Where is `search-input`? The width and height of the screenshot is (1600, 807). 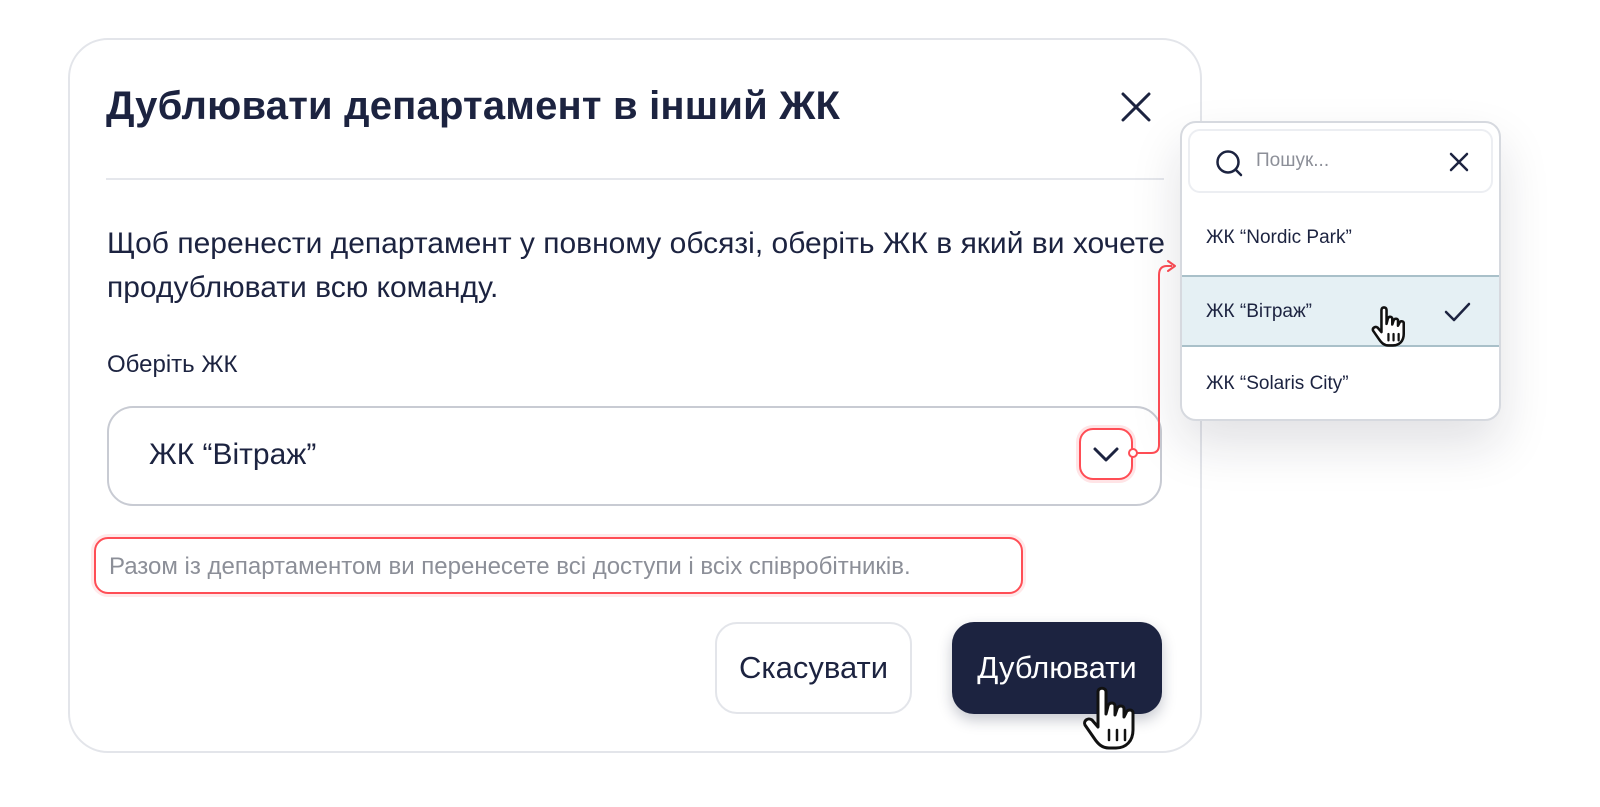
search-input is located at coordinates (1346, 161).